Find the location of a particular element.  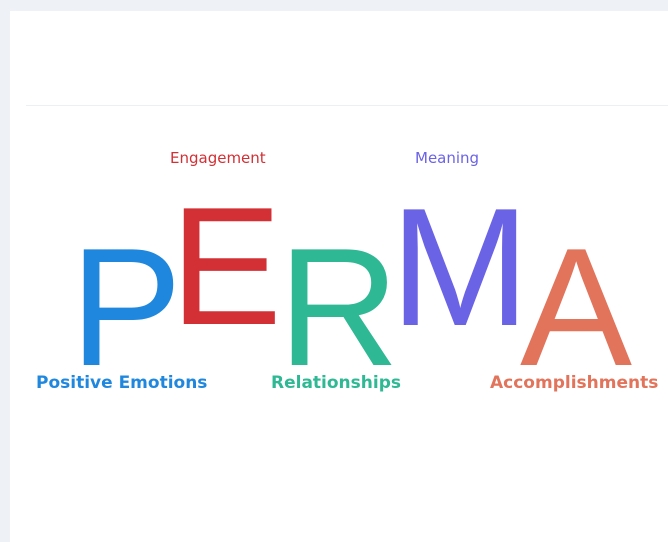

letter-e: E is located at coordinates (226, 266).